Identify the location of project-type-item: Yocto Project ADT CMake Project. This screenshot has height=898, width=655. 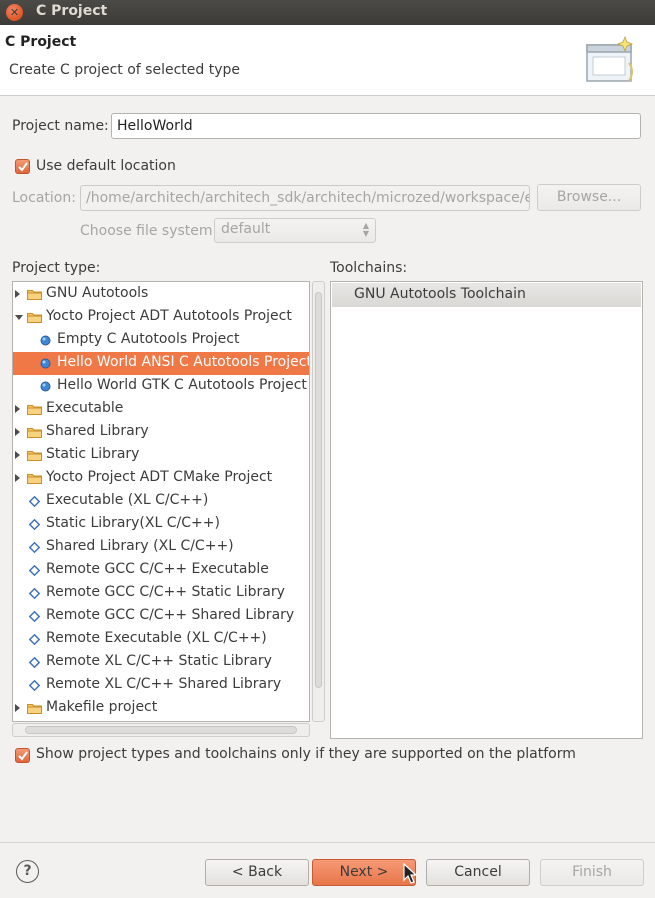
(161, 478).